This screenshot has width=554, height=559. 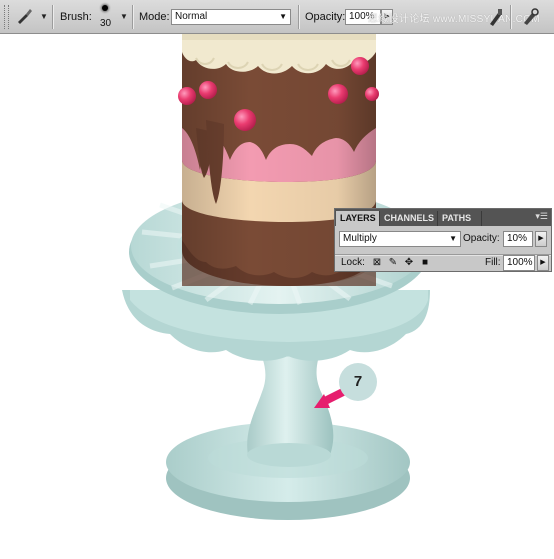 What do you see at coordinates (154, 17) in the screenshot?
I see `mode-label: Mode:` at bounding box center [154, 17].